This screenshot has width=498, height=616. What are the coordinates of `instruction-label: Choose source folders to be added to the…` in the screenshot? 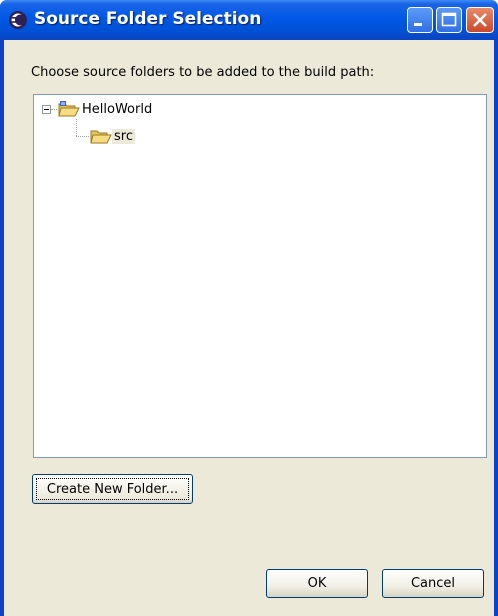 It's located at (203, 72).